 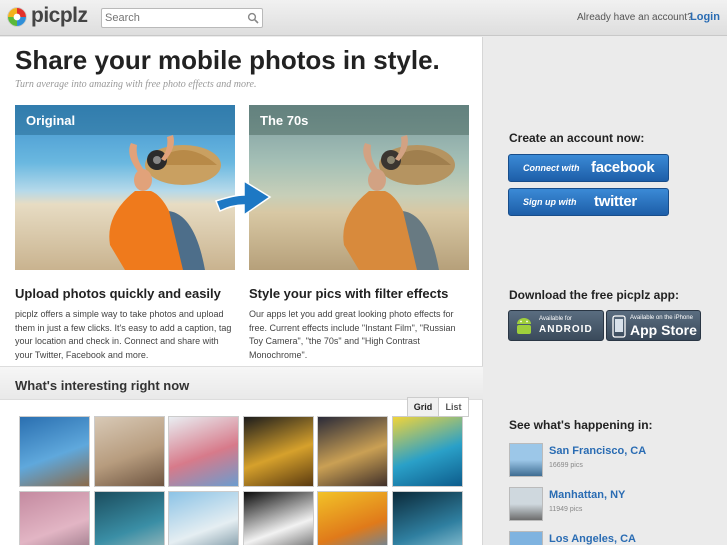 I want to click on arrow-right-icon, so click(x=243, y=198).